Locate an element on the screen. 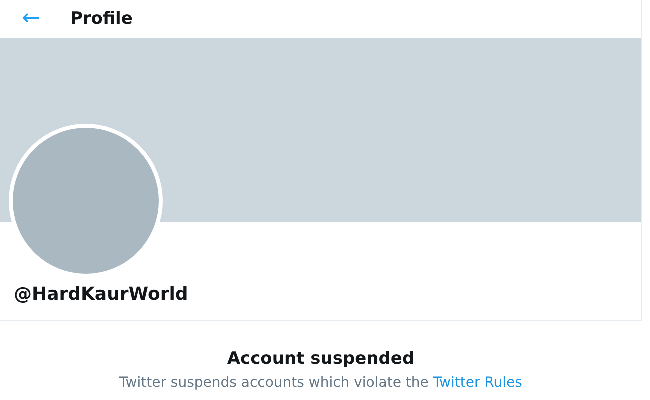 Image resolution: width=650 pixels, height=400 pixels. notice-text: Twitter suspends accounts which violate the Twitter Rules is located at coordinates (321, 383).